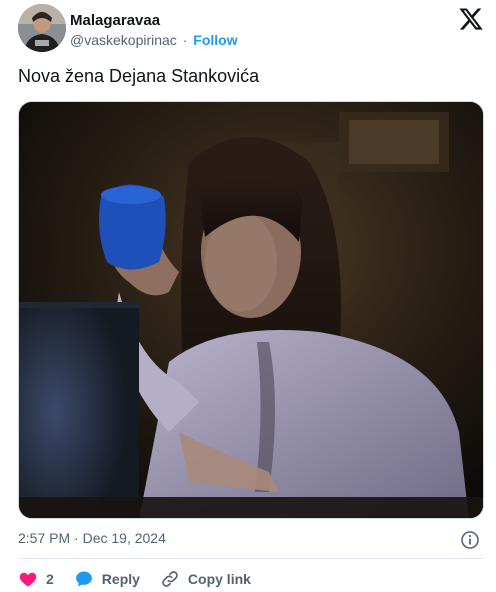 The height and width of the screenshot is (592, 496). What do you see at coordinates (123, 40) in the screenshot?
I see `author-handle: @vaskekopirinac` at bounding box center [123, 40].